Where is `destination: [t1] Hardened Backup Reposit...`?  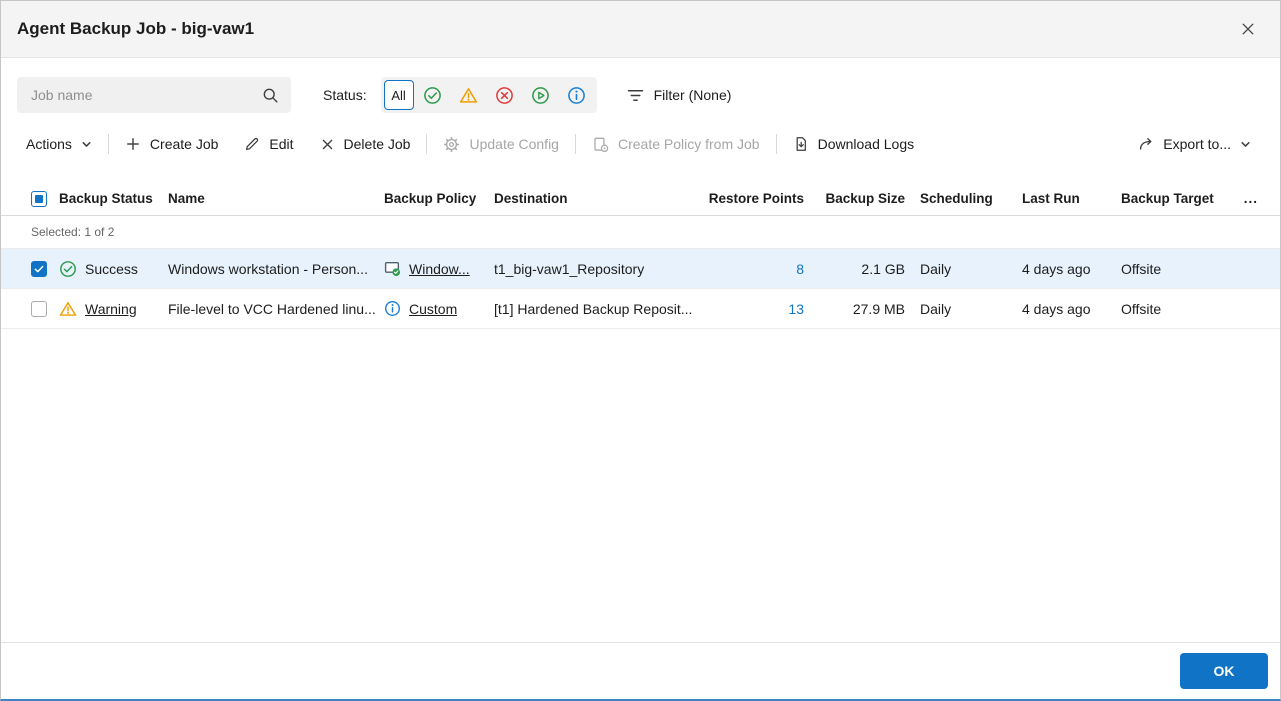
destination: [t1] Hardened Backup Reposit... is located at coordinates (593, 308).